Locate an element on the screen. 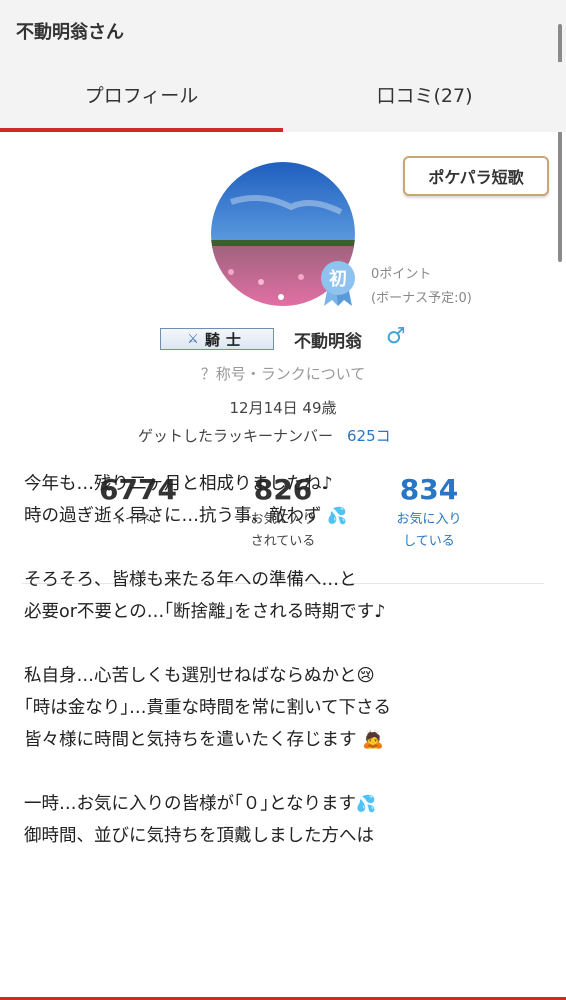  page-title: 不動明翁さん is located at coordinates (70, 32).